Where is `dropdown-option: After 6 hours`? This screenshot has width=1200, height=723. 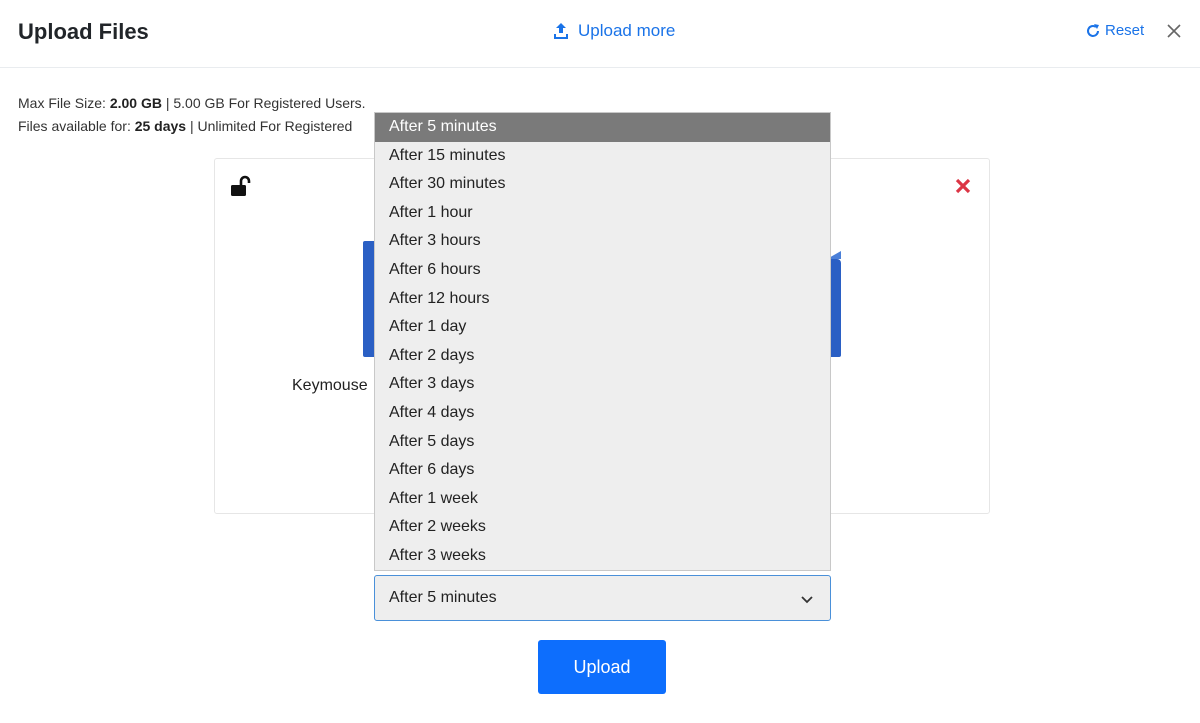
dropdown-option: After 6 hours is located at coordinates (602, 270).